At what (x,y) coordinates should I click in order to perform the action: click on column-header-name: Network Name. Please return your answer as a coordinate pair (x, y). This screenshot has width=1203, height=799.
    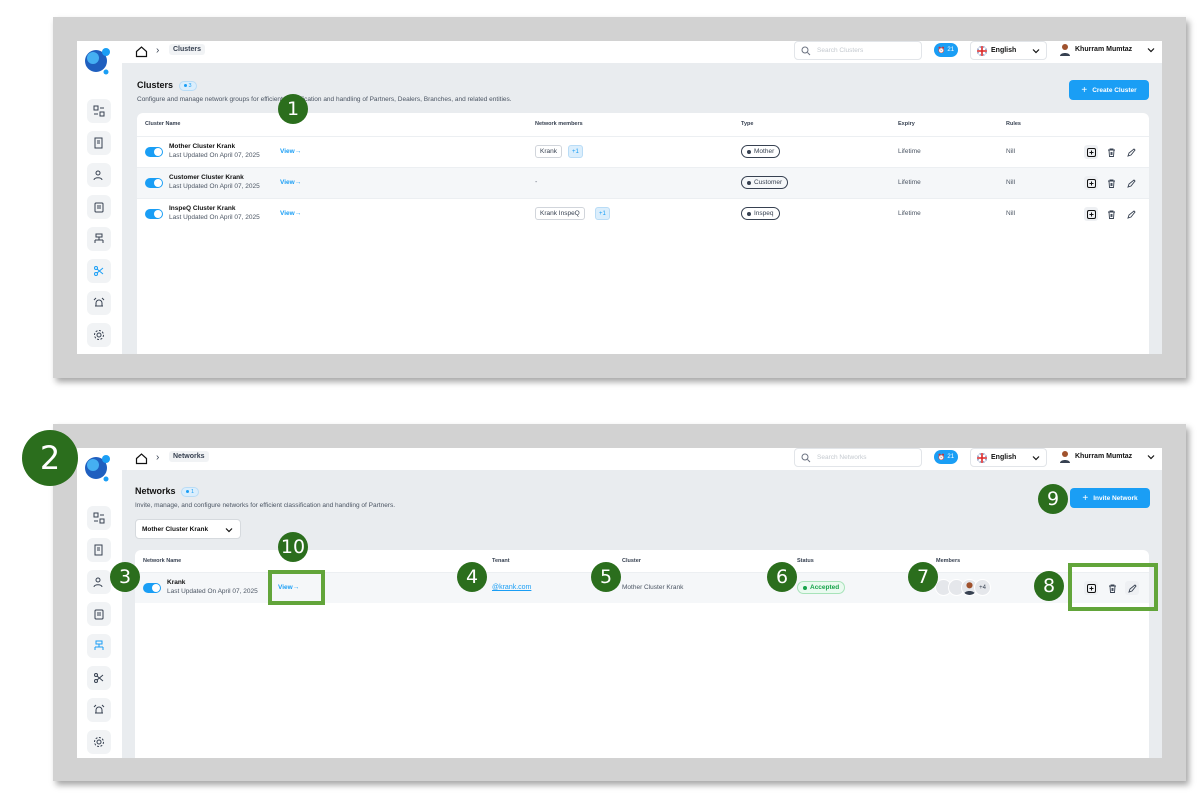
    Looking at the image, I should click on (162, 561).